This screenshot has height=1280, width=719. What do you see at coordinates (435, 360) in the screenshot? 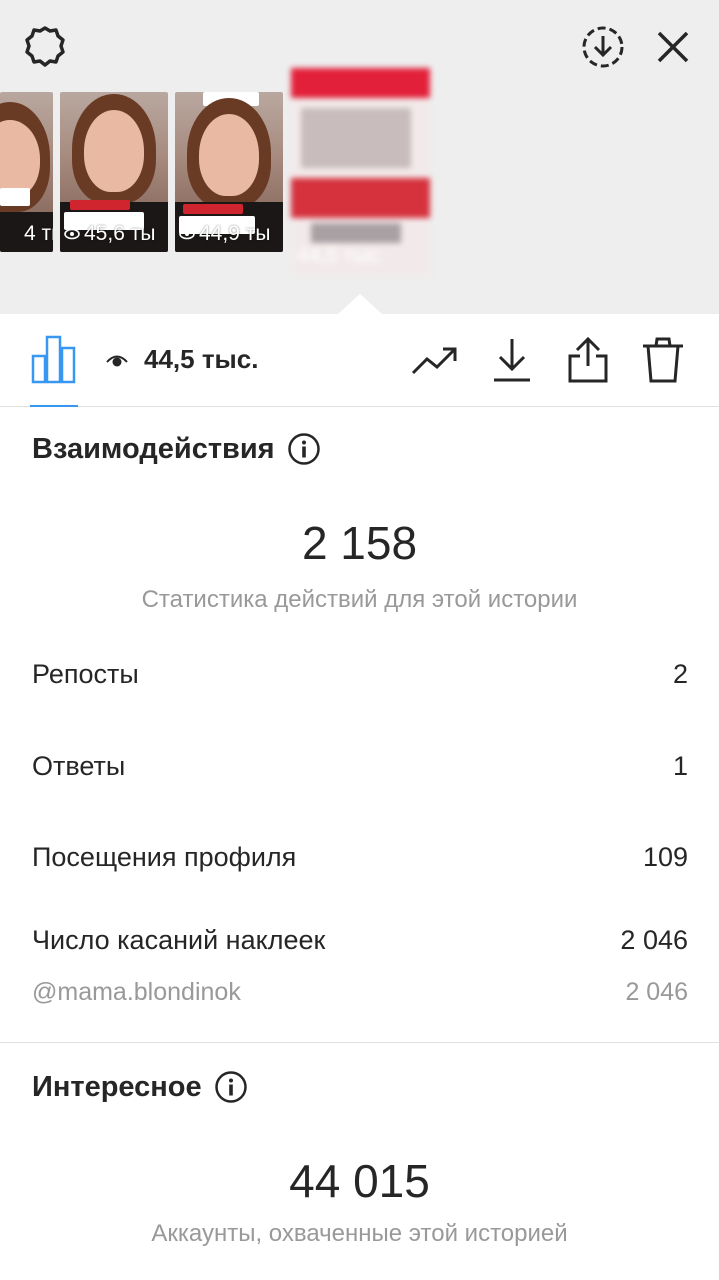
I see `trending-icon` at bounding box center [435, 360].